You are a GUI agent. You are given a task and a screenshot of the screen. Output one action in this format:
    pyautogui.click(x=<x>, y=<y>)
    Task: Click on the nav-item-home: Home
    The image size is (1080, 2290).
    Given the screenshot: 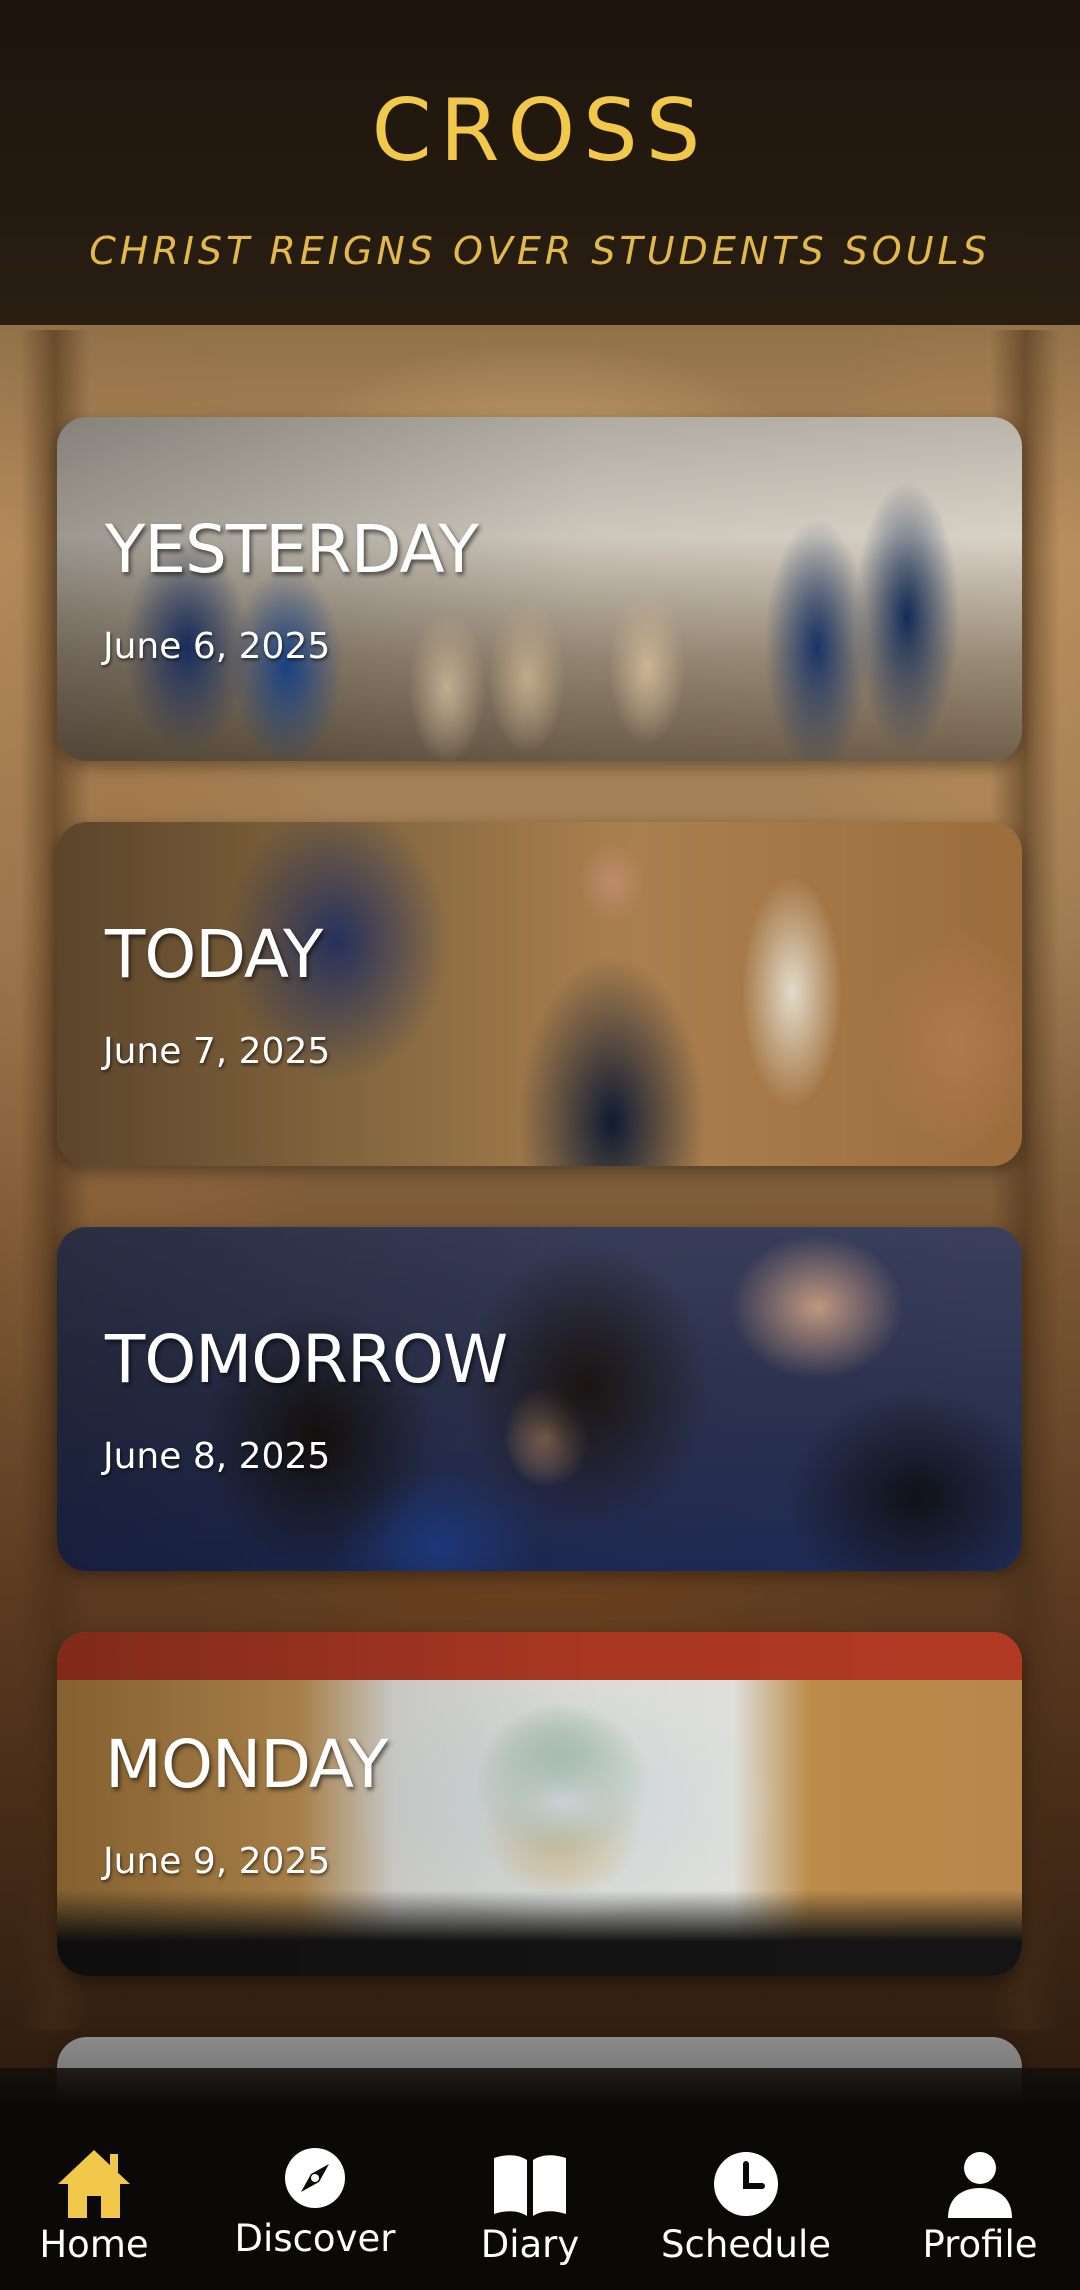 What is the action you would take?
    pyautogui.click(x=94, y=2188)
    